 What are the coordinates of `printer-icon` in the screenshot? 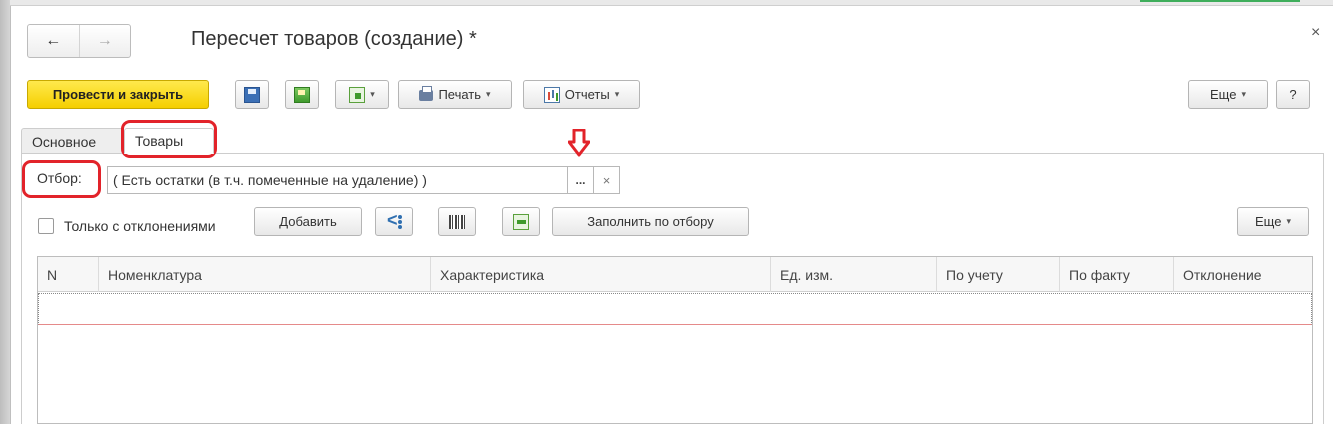 It's located at (426, 93).